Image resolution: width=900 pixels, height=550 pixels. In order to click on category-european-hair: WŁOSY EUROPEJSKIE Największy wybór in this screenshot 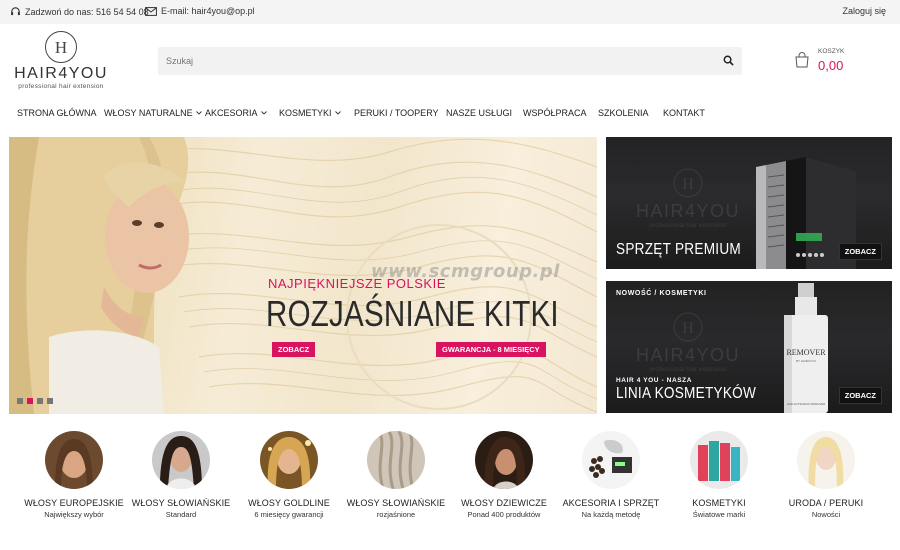, I will do `click(74, 475)`.